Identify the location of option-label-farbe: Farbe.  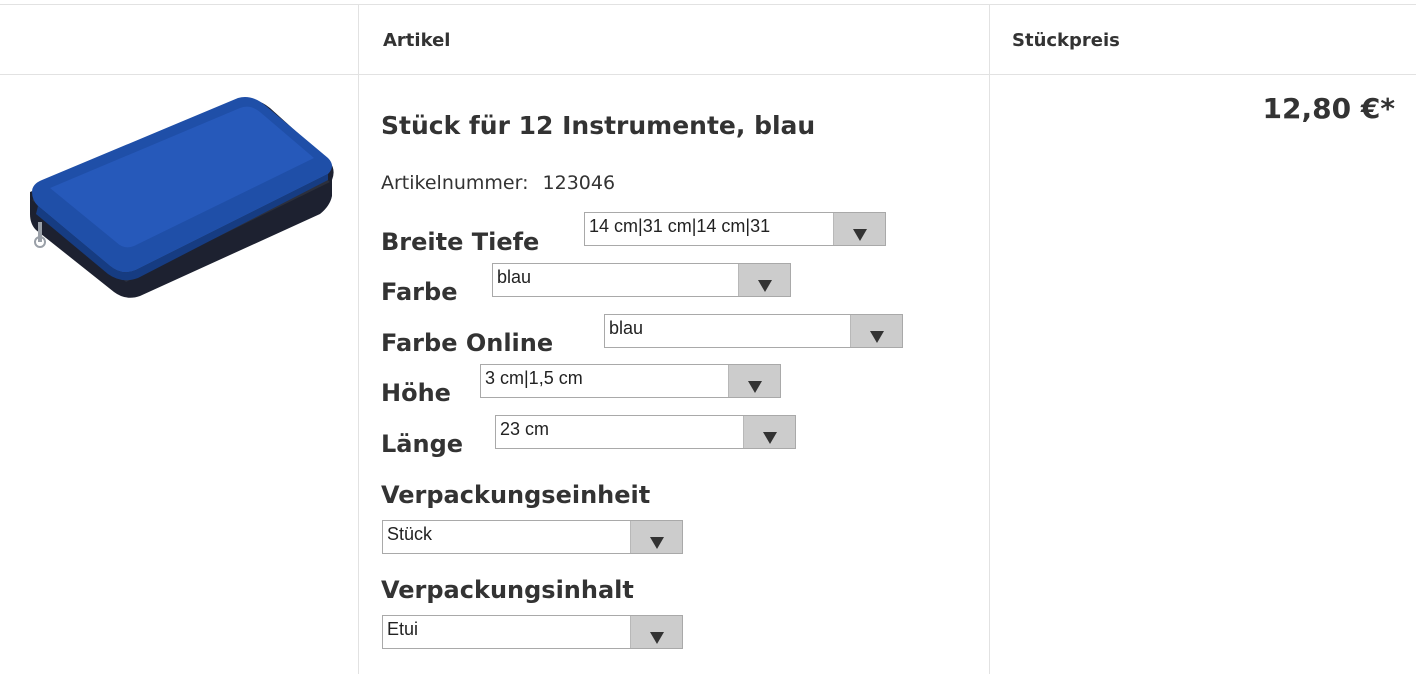
(419, 292).